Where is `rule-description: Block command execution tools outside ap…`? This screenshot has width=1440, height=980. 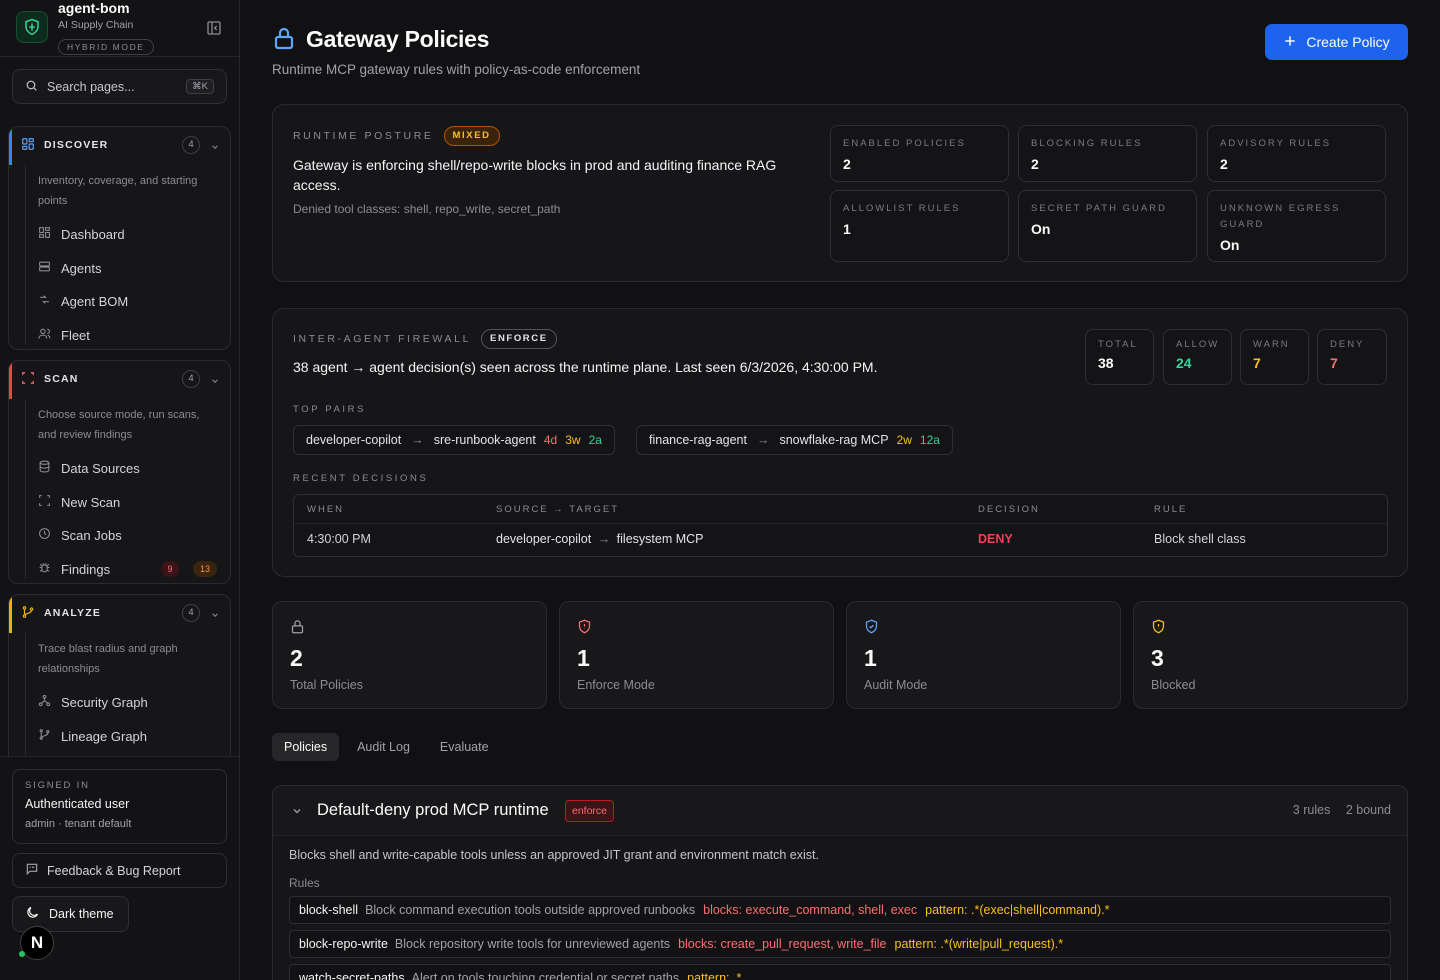 rule-description: Block command execution tools outside ap… is located at coordinates (530, 910).